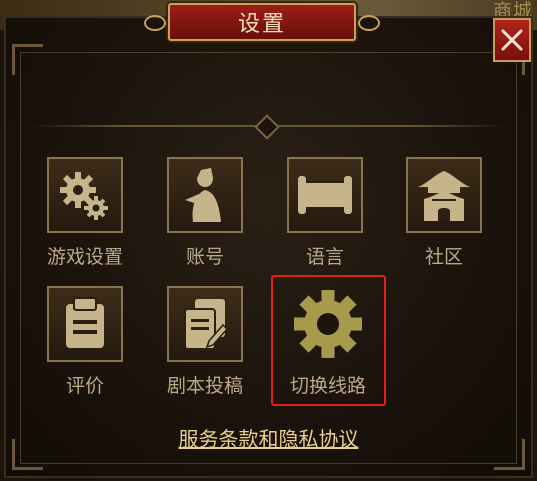 This screenshot has width=537, height=481. What do you see at coordinates (204, 386) in the screenshot?
I see `item-label: 剧本投稿` at bounding box center [204, 386].